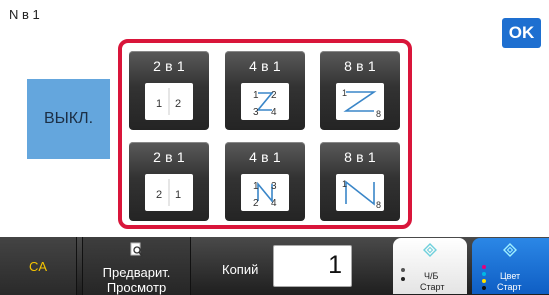  I want to click on page-title: N в 1, so click(24, 14).